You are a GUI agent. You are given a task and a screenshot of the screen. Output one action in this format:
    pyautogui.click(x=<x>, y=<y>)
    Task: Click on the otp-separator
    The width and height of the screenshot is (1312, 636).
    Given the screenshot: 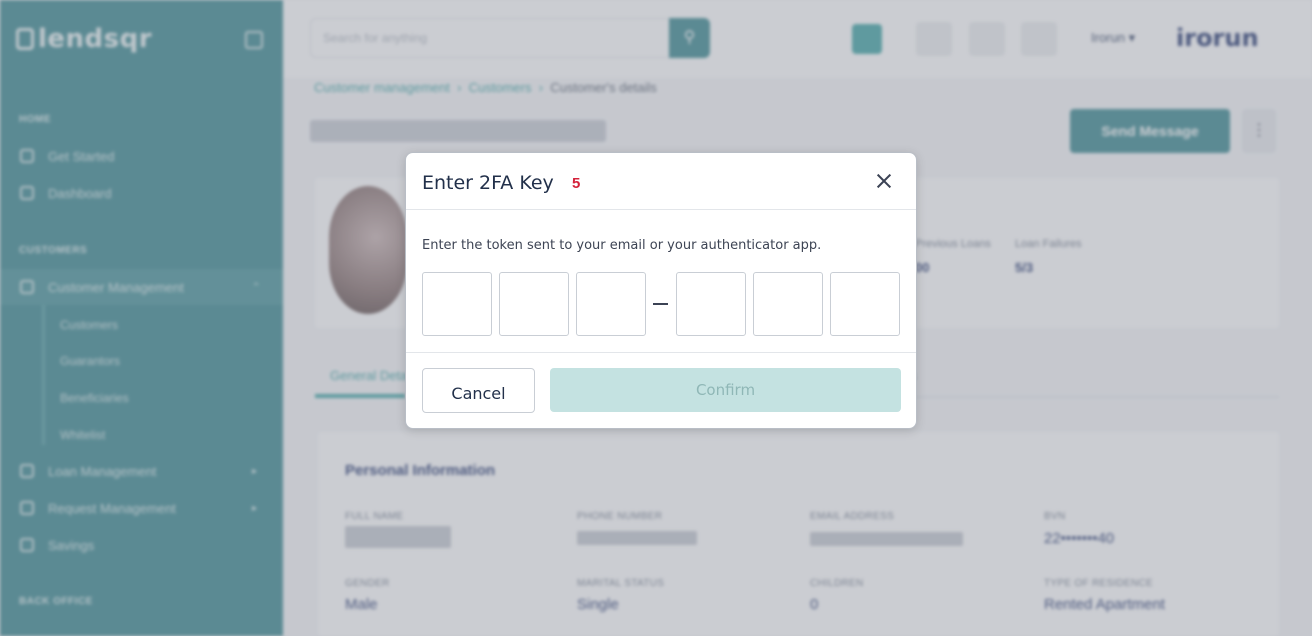 What is the action you would take?
    pyautogui.click(x=660, y=304)
    